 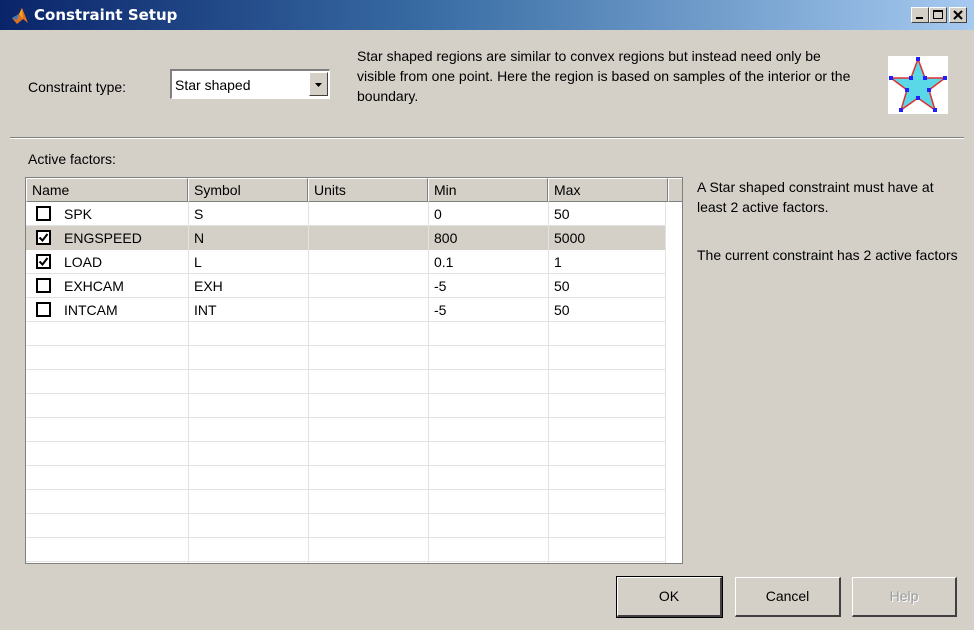 I want to click on cell-symbol: INT, so click(x=205, y=310).